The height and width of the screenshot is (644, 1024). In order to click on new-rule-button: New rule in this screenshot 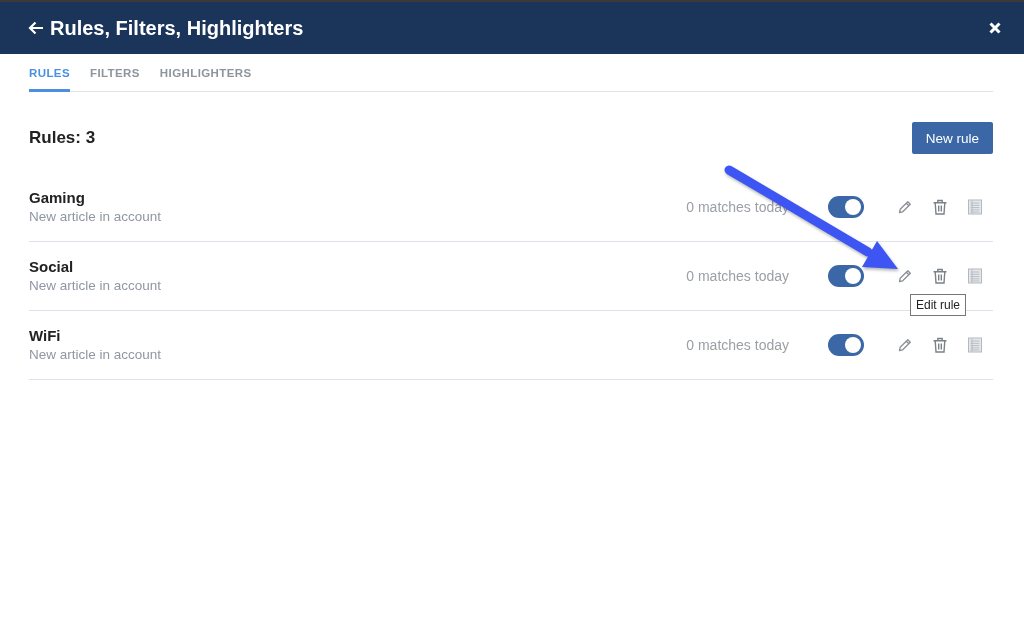, I will do `click(952, 138)`.